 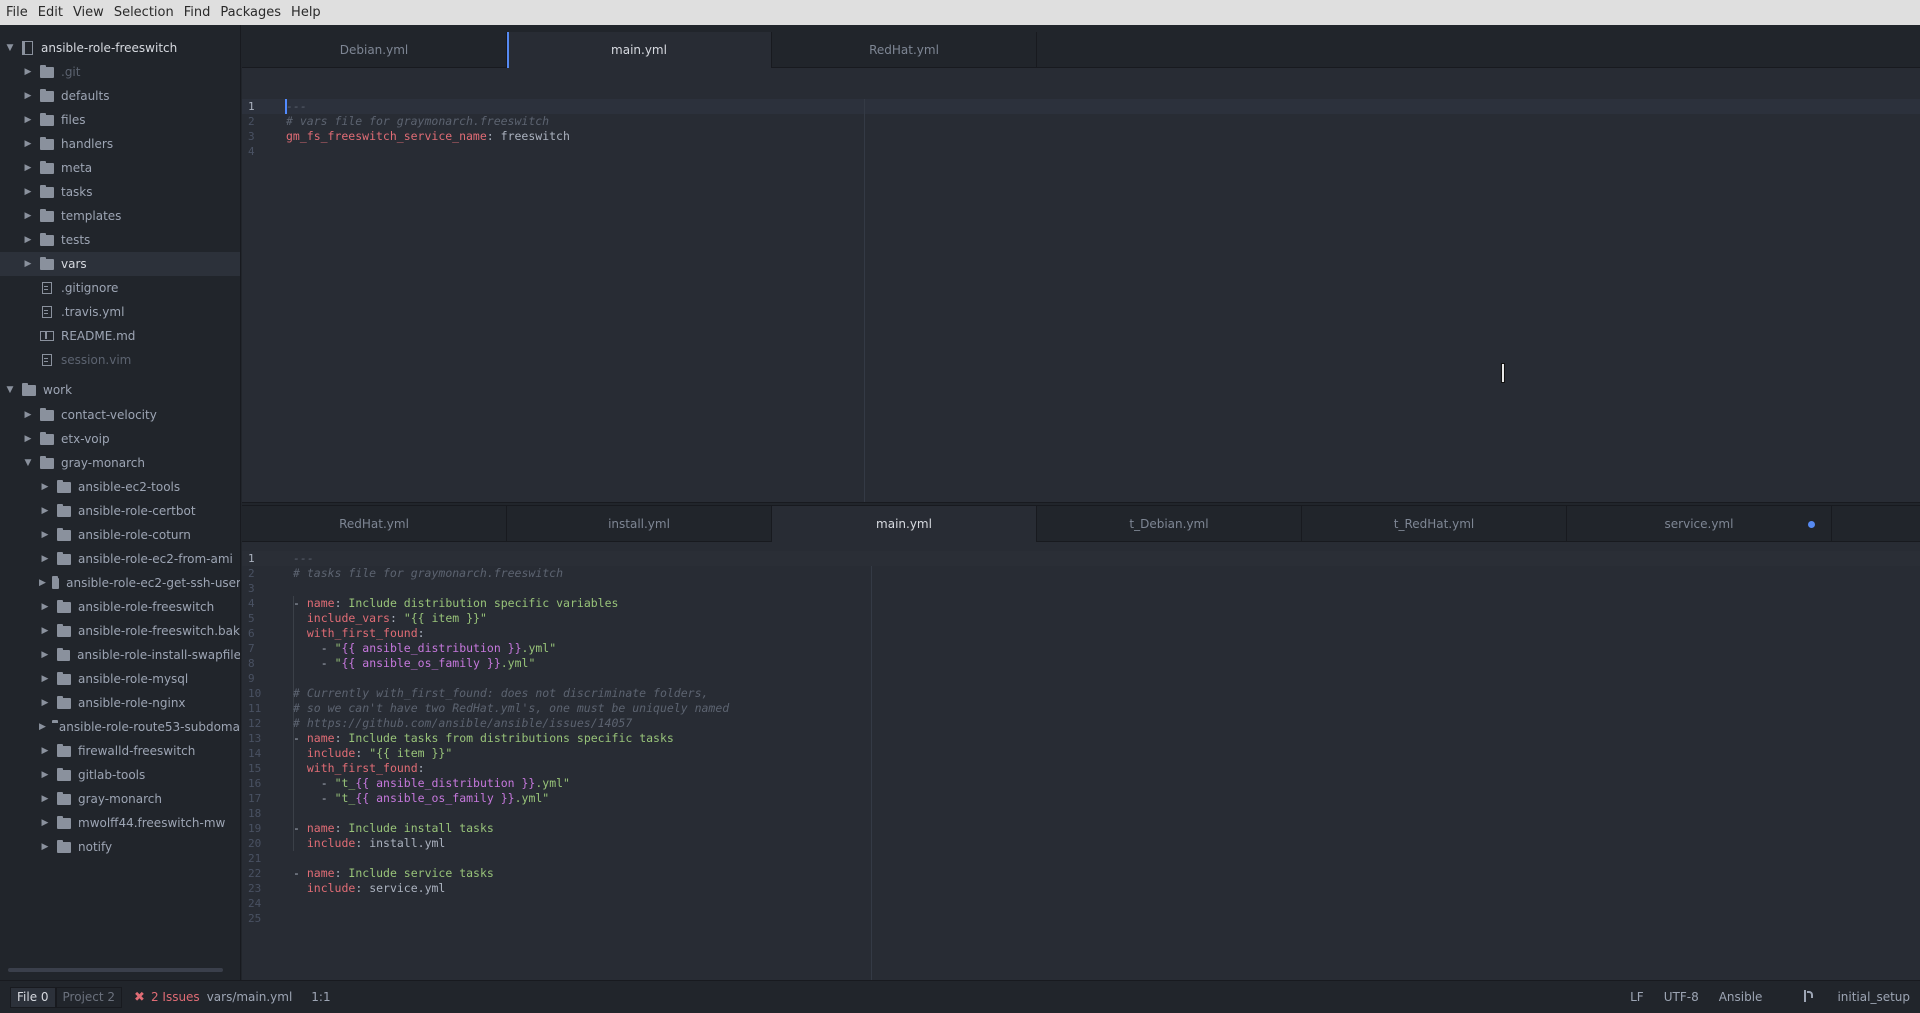 I want to click on tree-file-readme: README.md, so click(x=120, y=336).